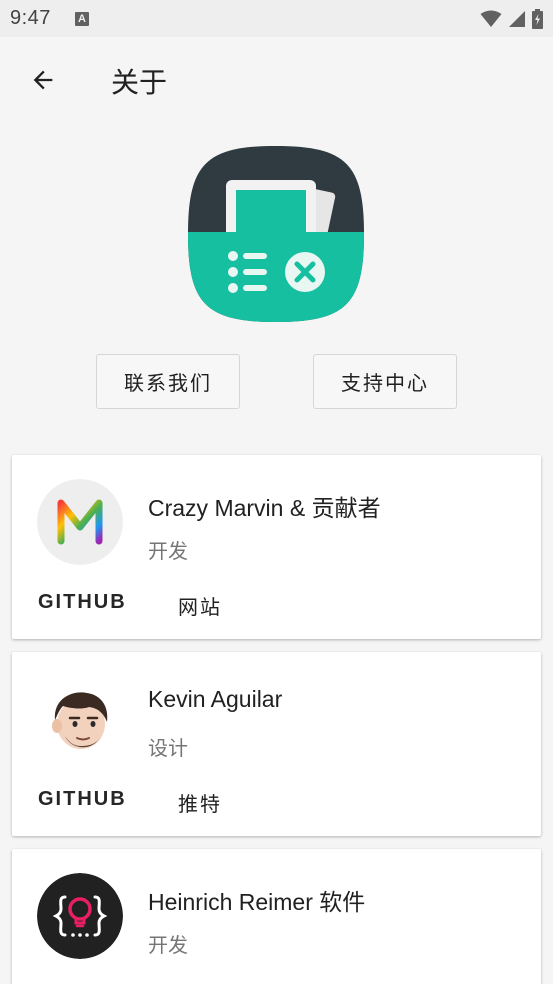 The height and width of the screenshot is (984, 553). I want to click on signal-icon, so click(517, 18).